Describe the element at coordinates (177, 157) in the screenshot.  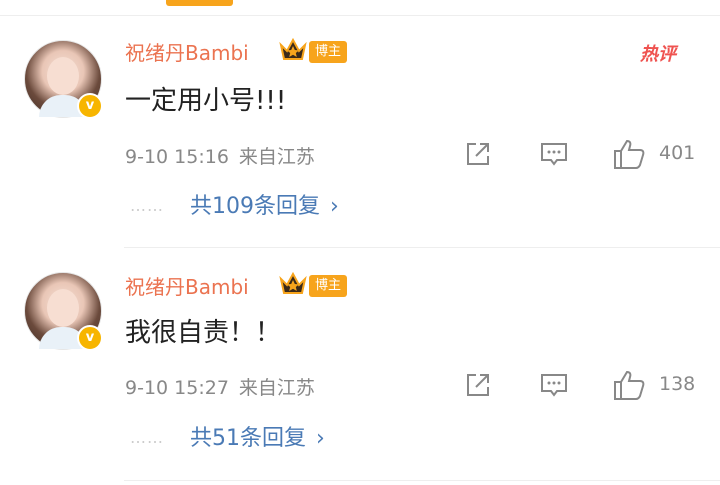
I see `comment-time: 9-10 15:16` at that location.